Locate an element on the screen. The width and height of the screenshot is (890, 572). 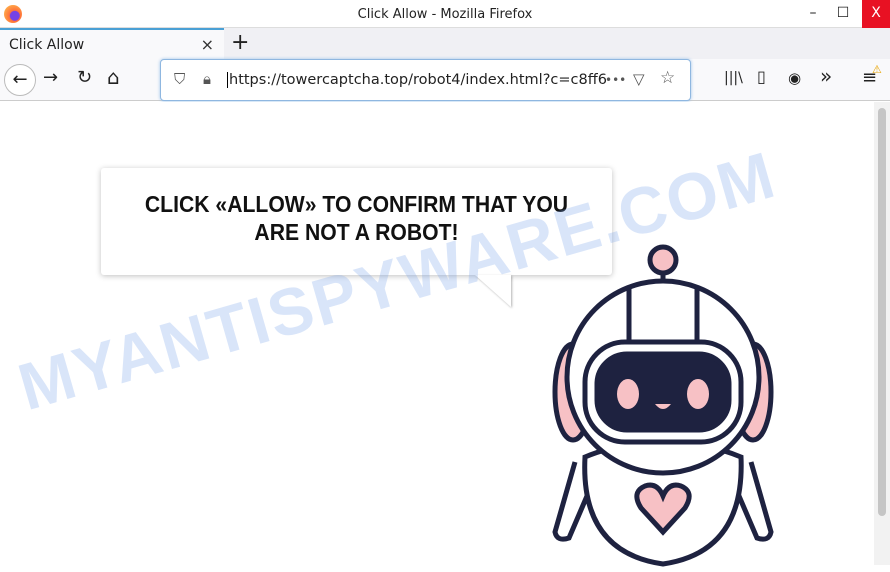
page-actions-icon: ••• is located at coordinates (615, 80).